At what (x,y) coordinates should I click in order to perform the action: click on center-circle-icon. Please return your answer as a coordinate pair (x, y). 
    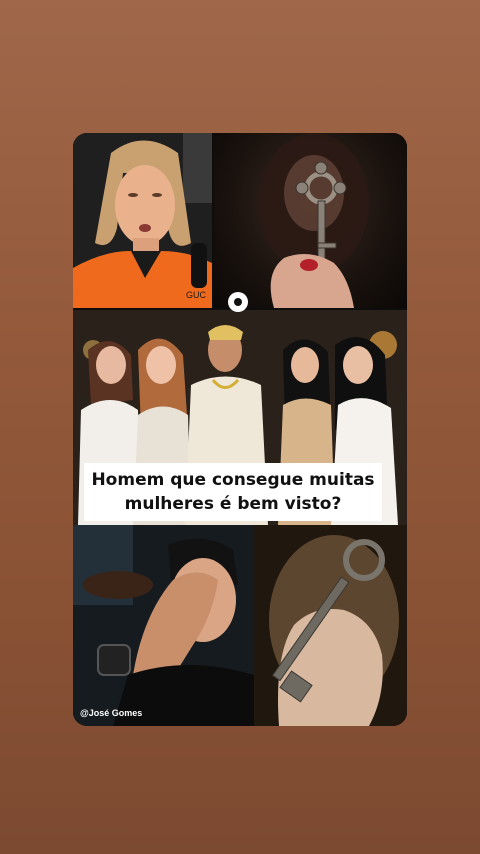
    Looking at the image, I should click on (238, 302).